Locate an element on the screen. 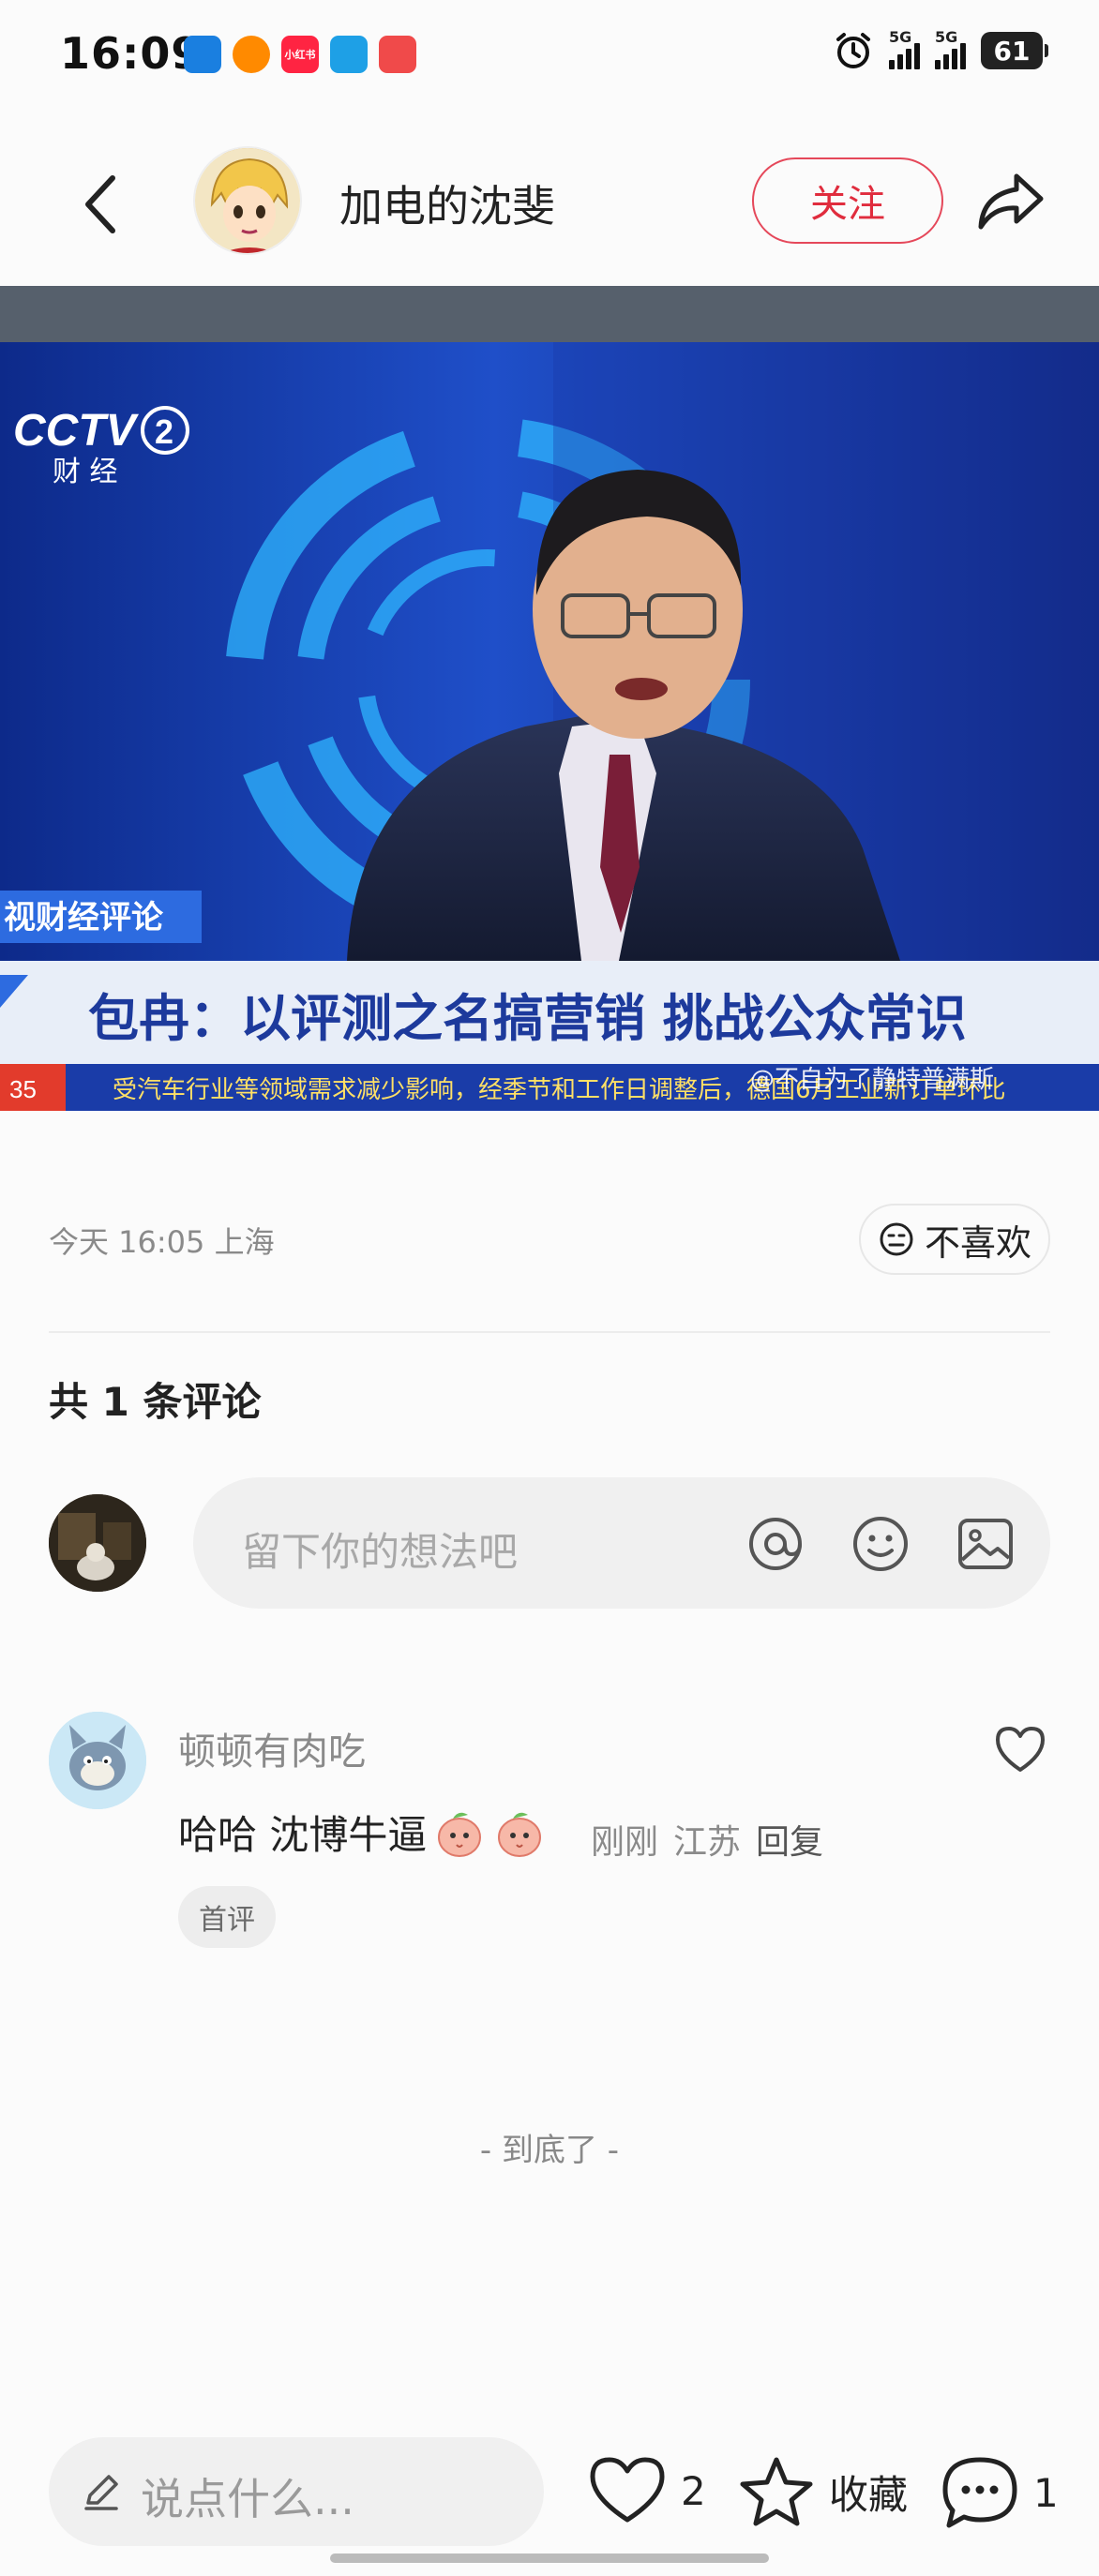 The width and height of the screenshot is (1099, 2576). alarm-icon is located at coordinates (853, 50).